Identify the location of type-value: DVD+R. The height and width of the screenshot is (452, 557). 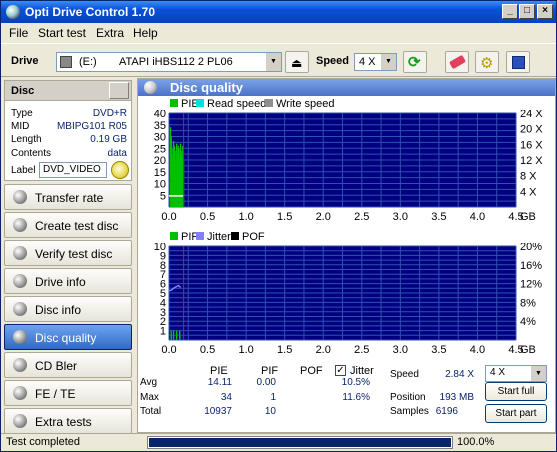
(109, 113).